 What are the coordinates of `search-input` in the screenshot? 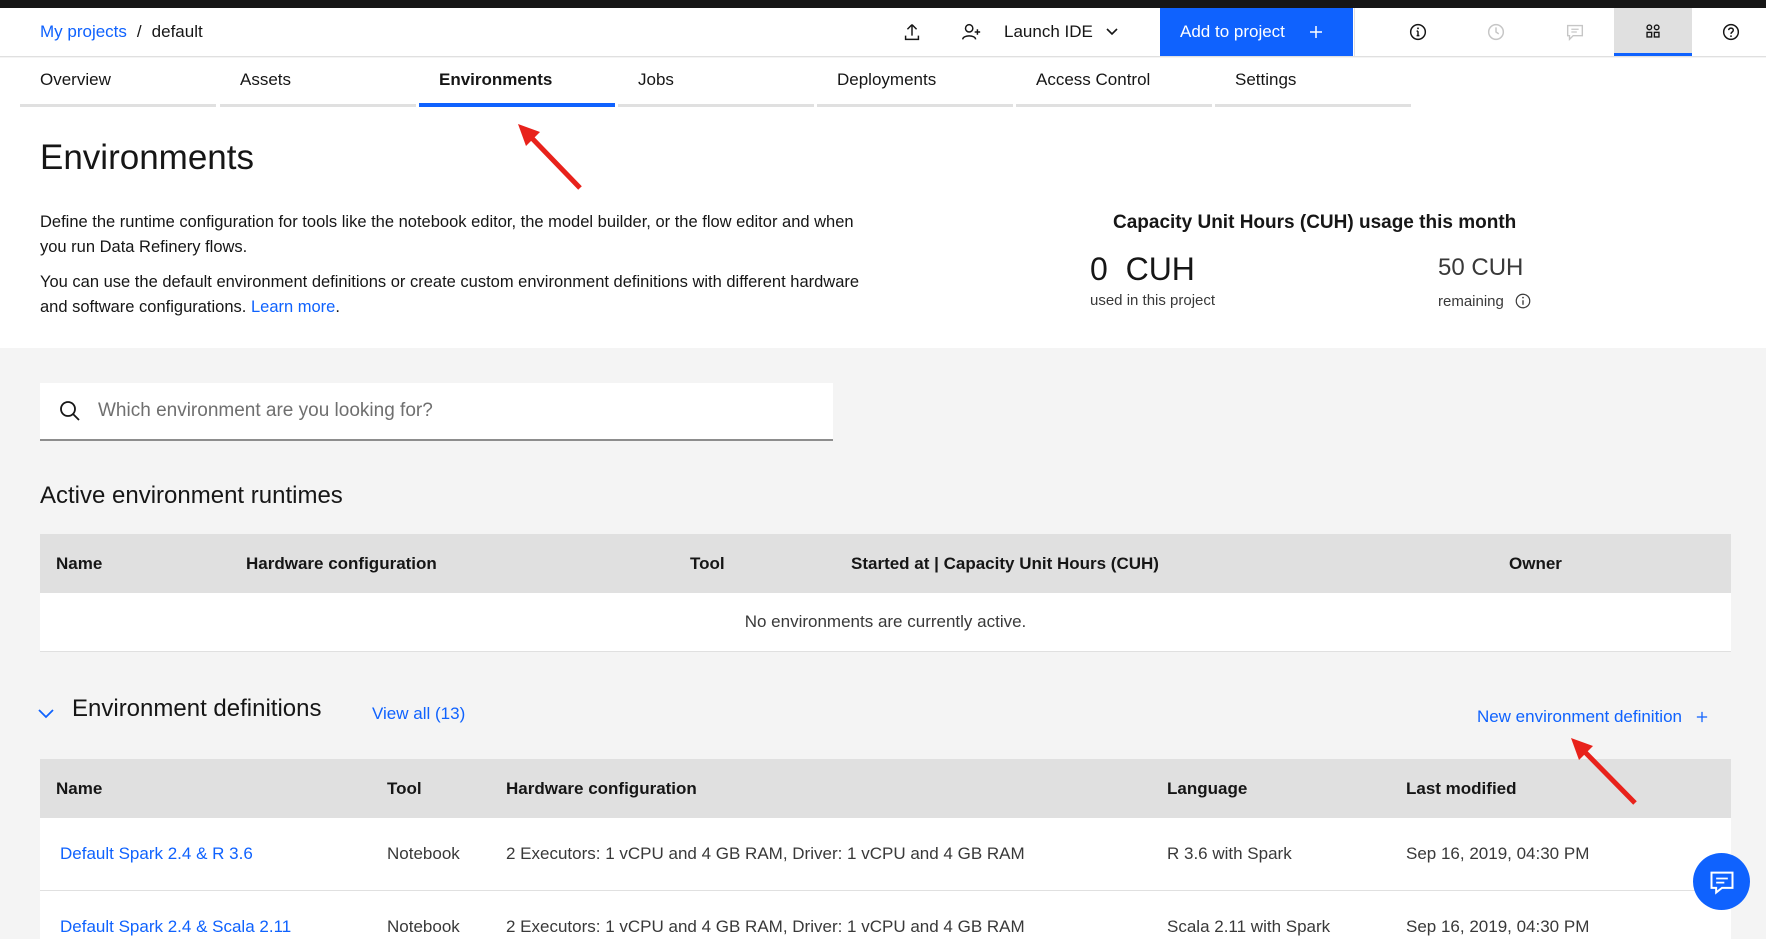 It's located at (448, 411).